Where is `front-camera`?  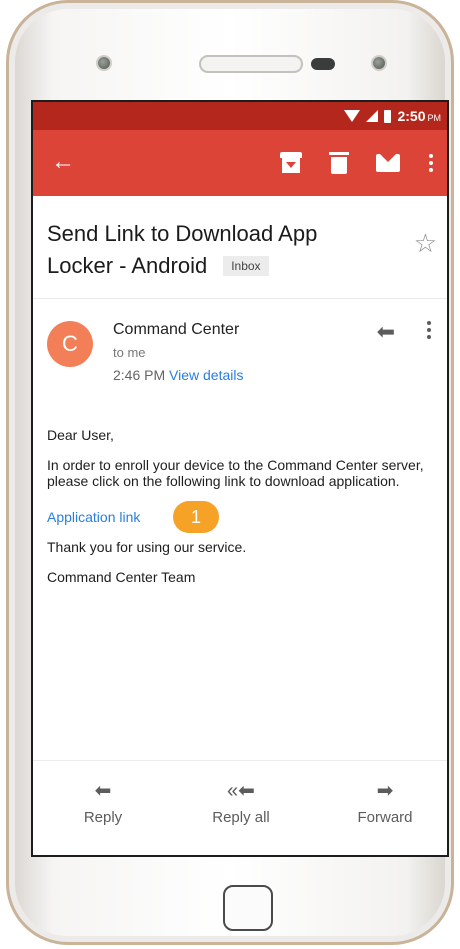 front-camera is located at coordinates (104, 63).